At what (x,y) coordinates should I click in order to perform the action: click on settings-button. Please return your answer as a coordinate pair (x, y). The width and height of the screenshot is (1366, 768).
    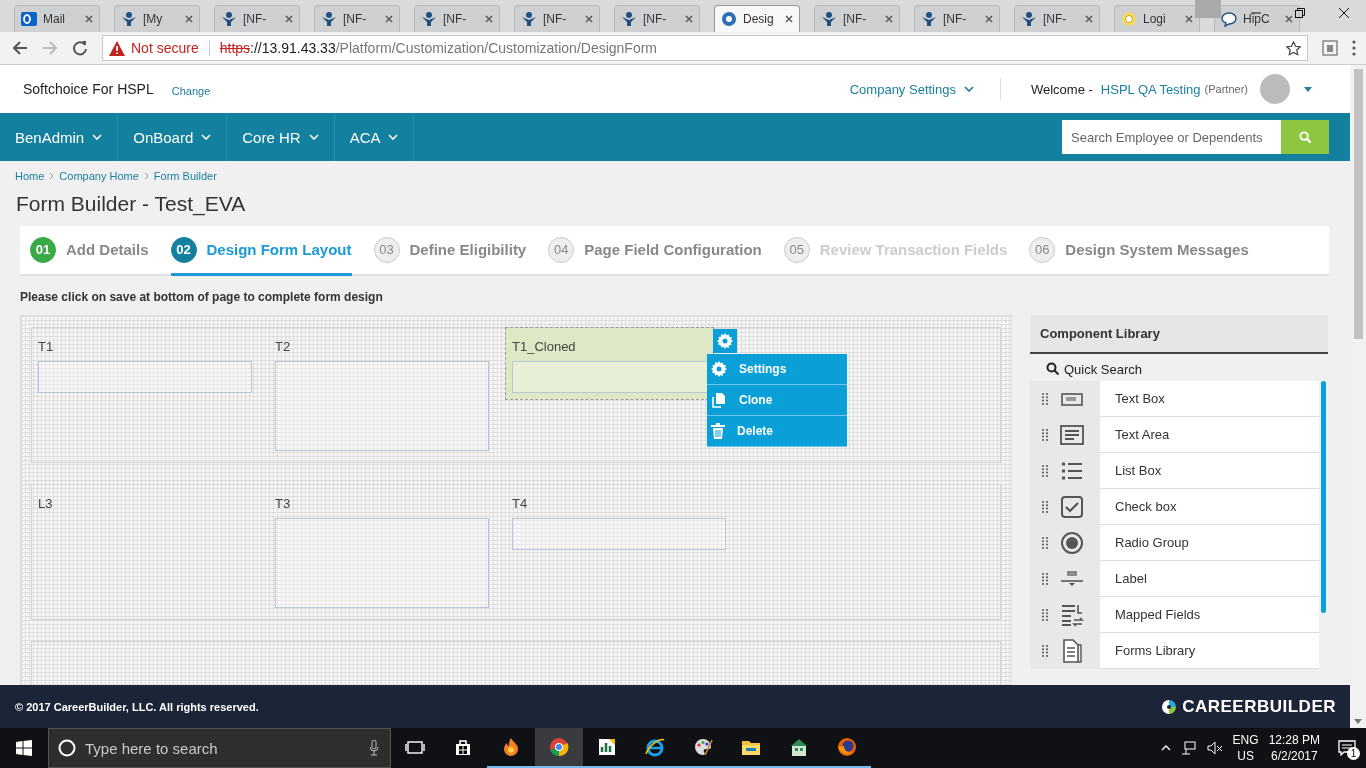
    Looking at the image, I should click on (725, 341).